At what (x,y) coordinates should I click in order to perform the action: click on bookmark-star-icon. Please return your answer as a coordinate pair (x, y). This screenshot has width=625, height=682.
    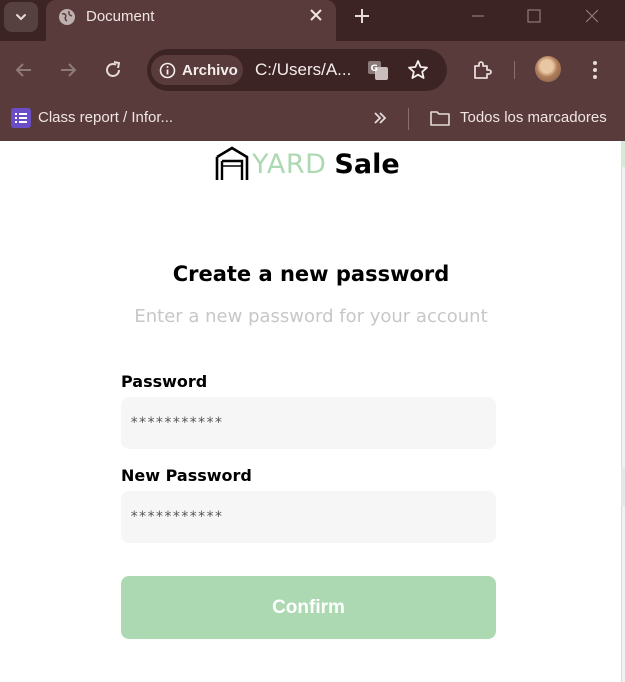
    Looking at the image, I should click on (418, 70).